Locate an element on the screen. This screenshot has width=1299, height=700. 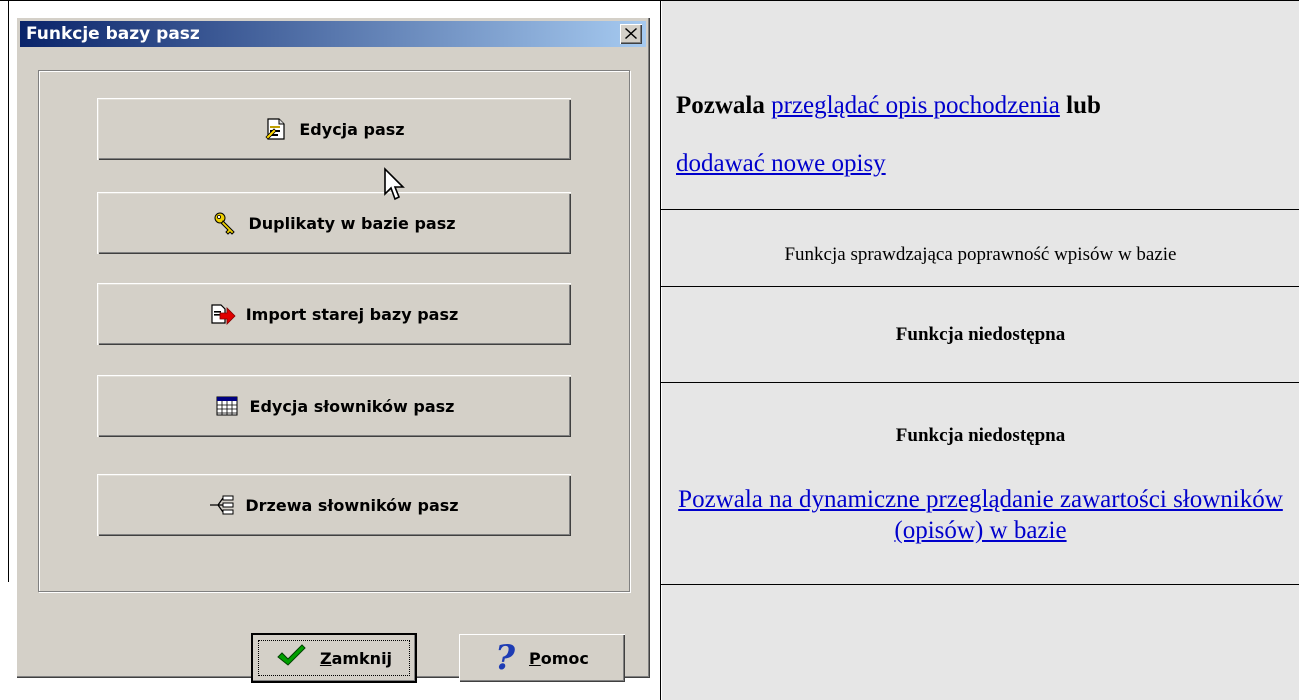
dialog-title: Funkcje bazy pasz is located at coordinates (113, 34).